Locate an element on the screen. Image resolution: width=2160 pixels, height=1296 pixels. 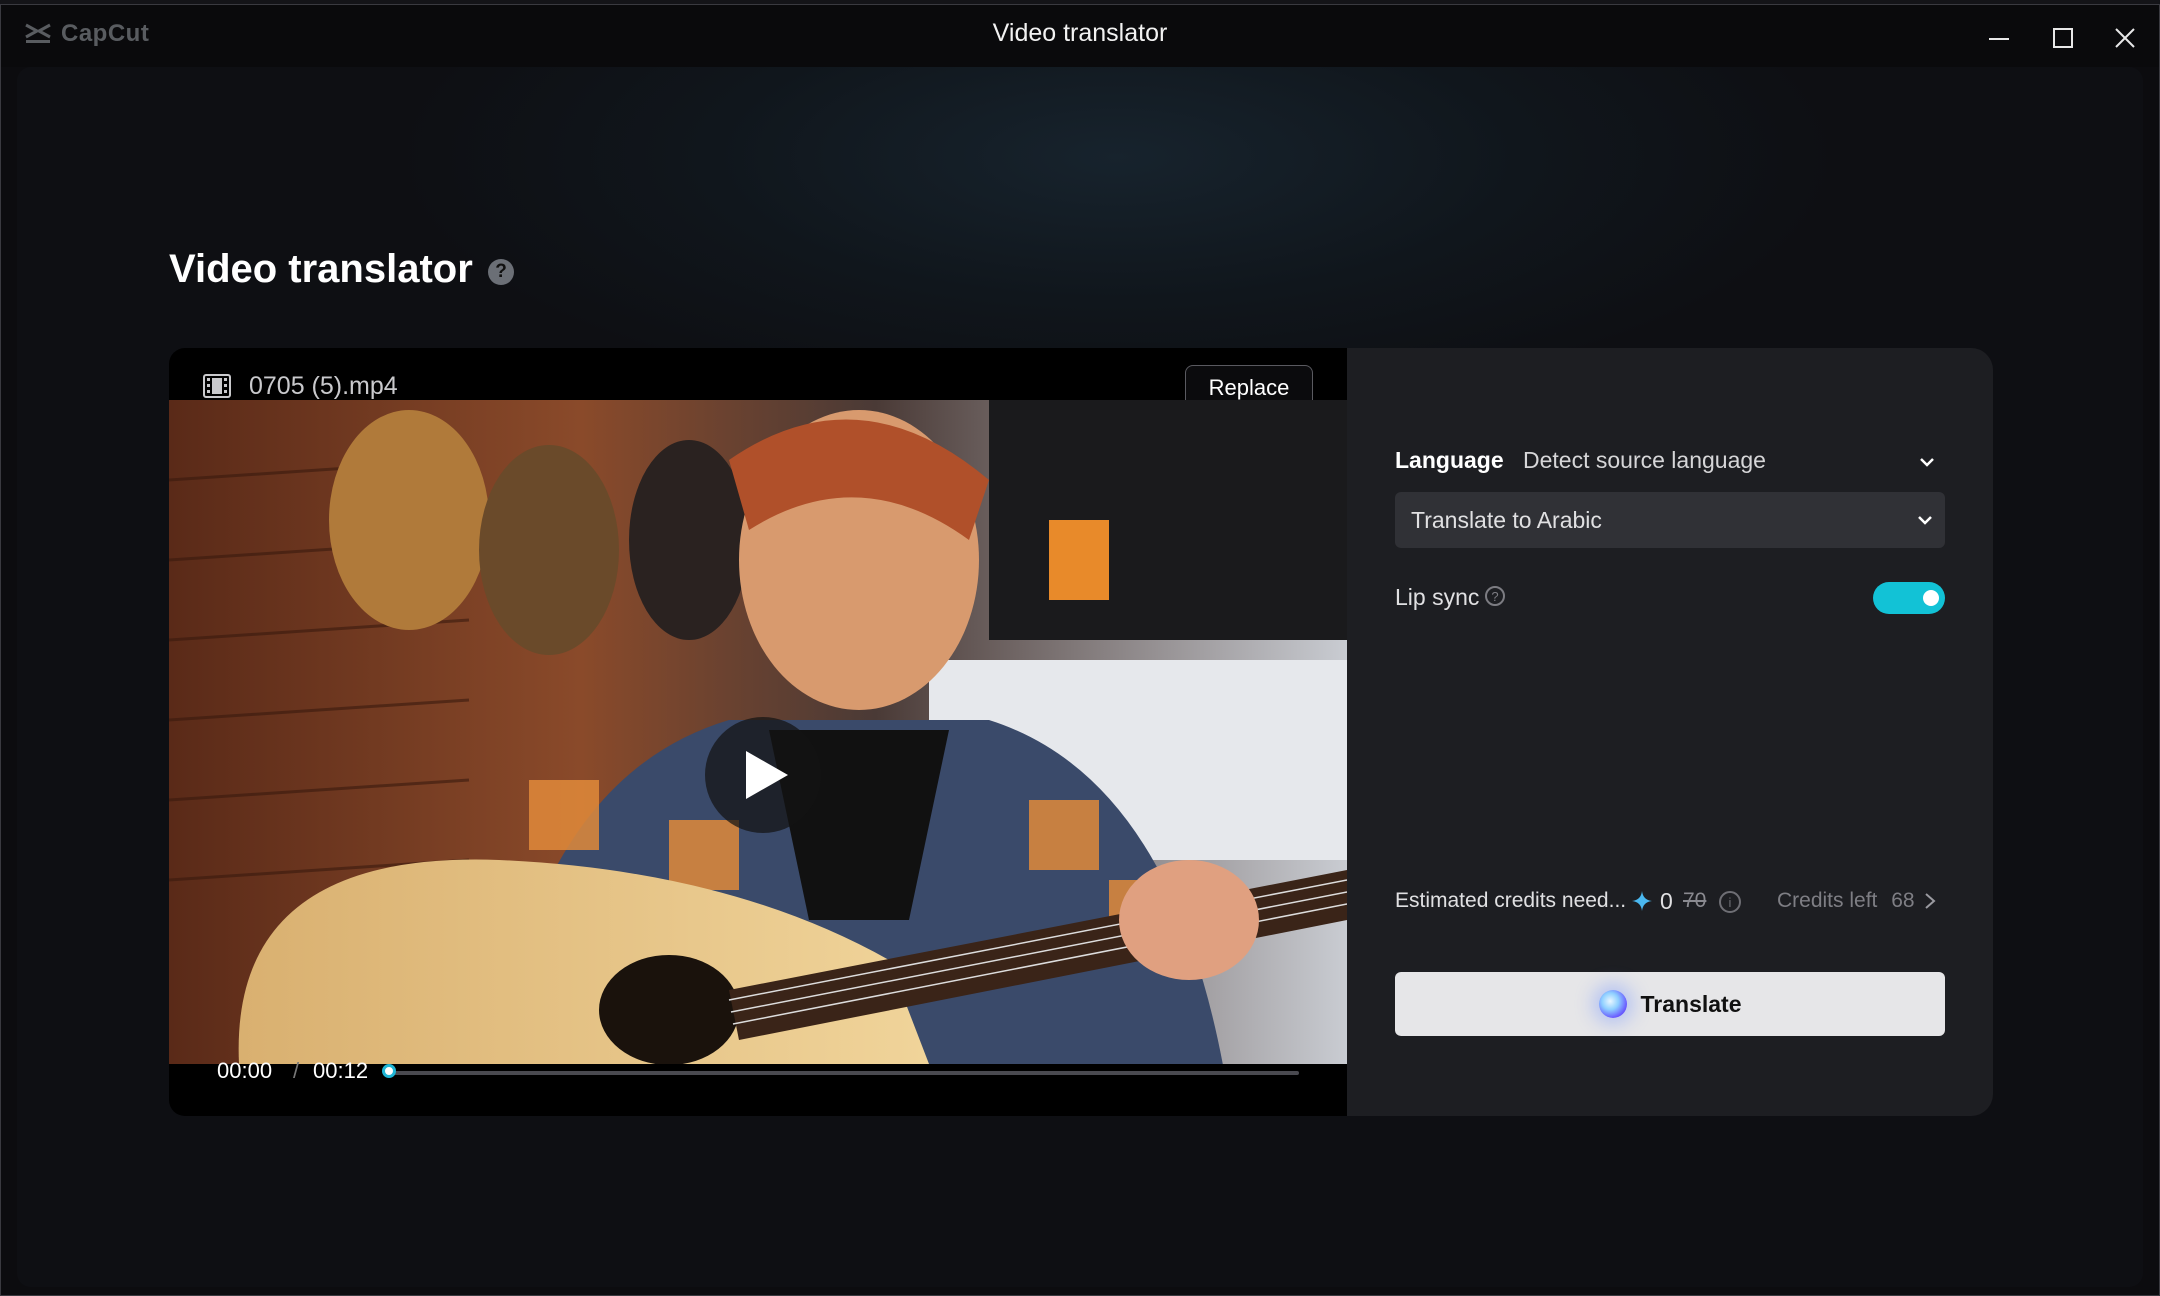
question-icon: ? is located at coordinates (1495, 596).